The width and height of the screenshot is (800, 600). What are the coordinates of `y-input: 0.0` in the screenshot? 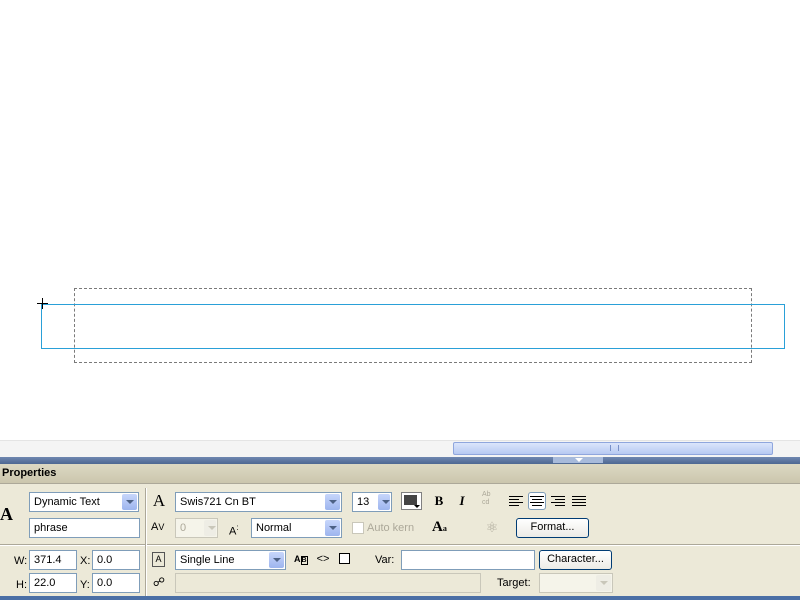 It's located at (116, 583).